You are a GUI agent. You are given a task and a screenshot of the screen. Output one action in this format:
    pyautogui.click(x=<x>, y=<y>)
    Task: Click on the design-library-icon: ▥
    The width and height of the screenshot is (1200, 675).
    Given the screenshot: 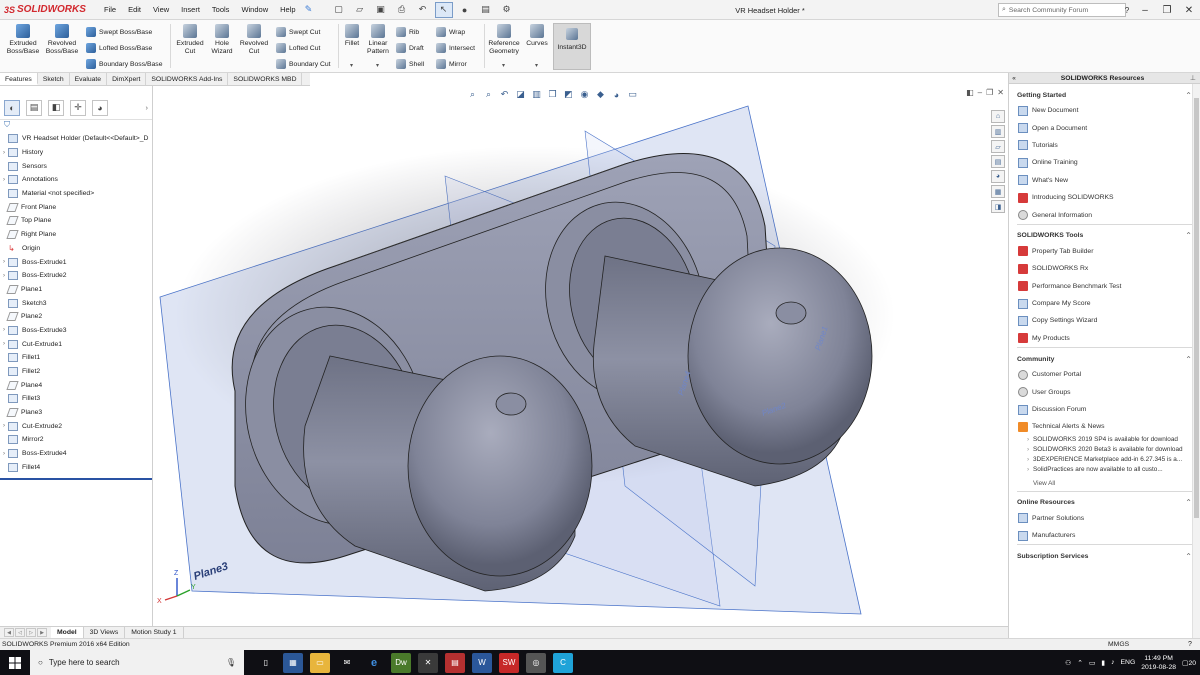 What is the action you would take?
    pyautogui.click(x=998, y=131)
    